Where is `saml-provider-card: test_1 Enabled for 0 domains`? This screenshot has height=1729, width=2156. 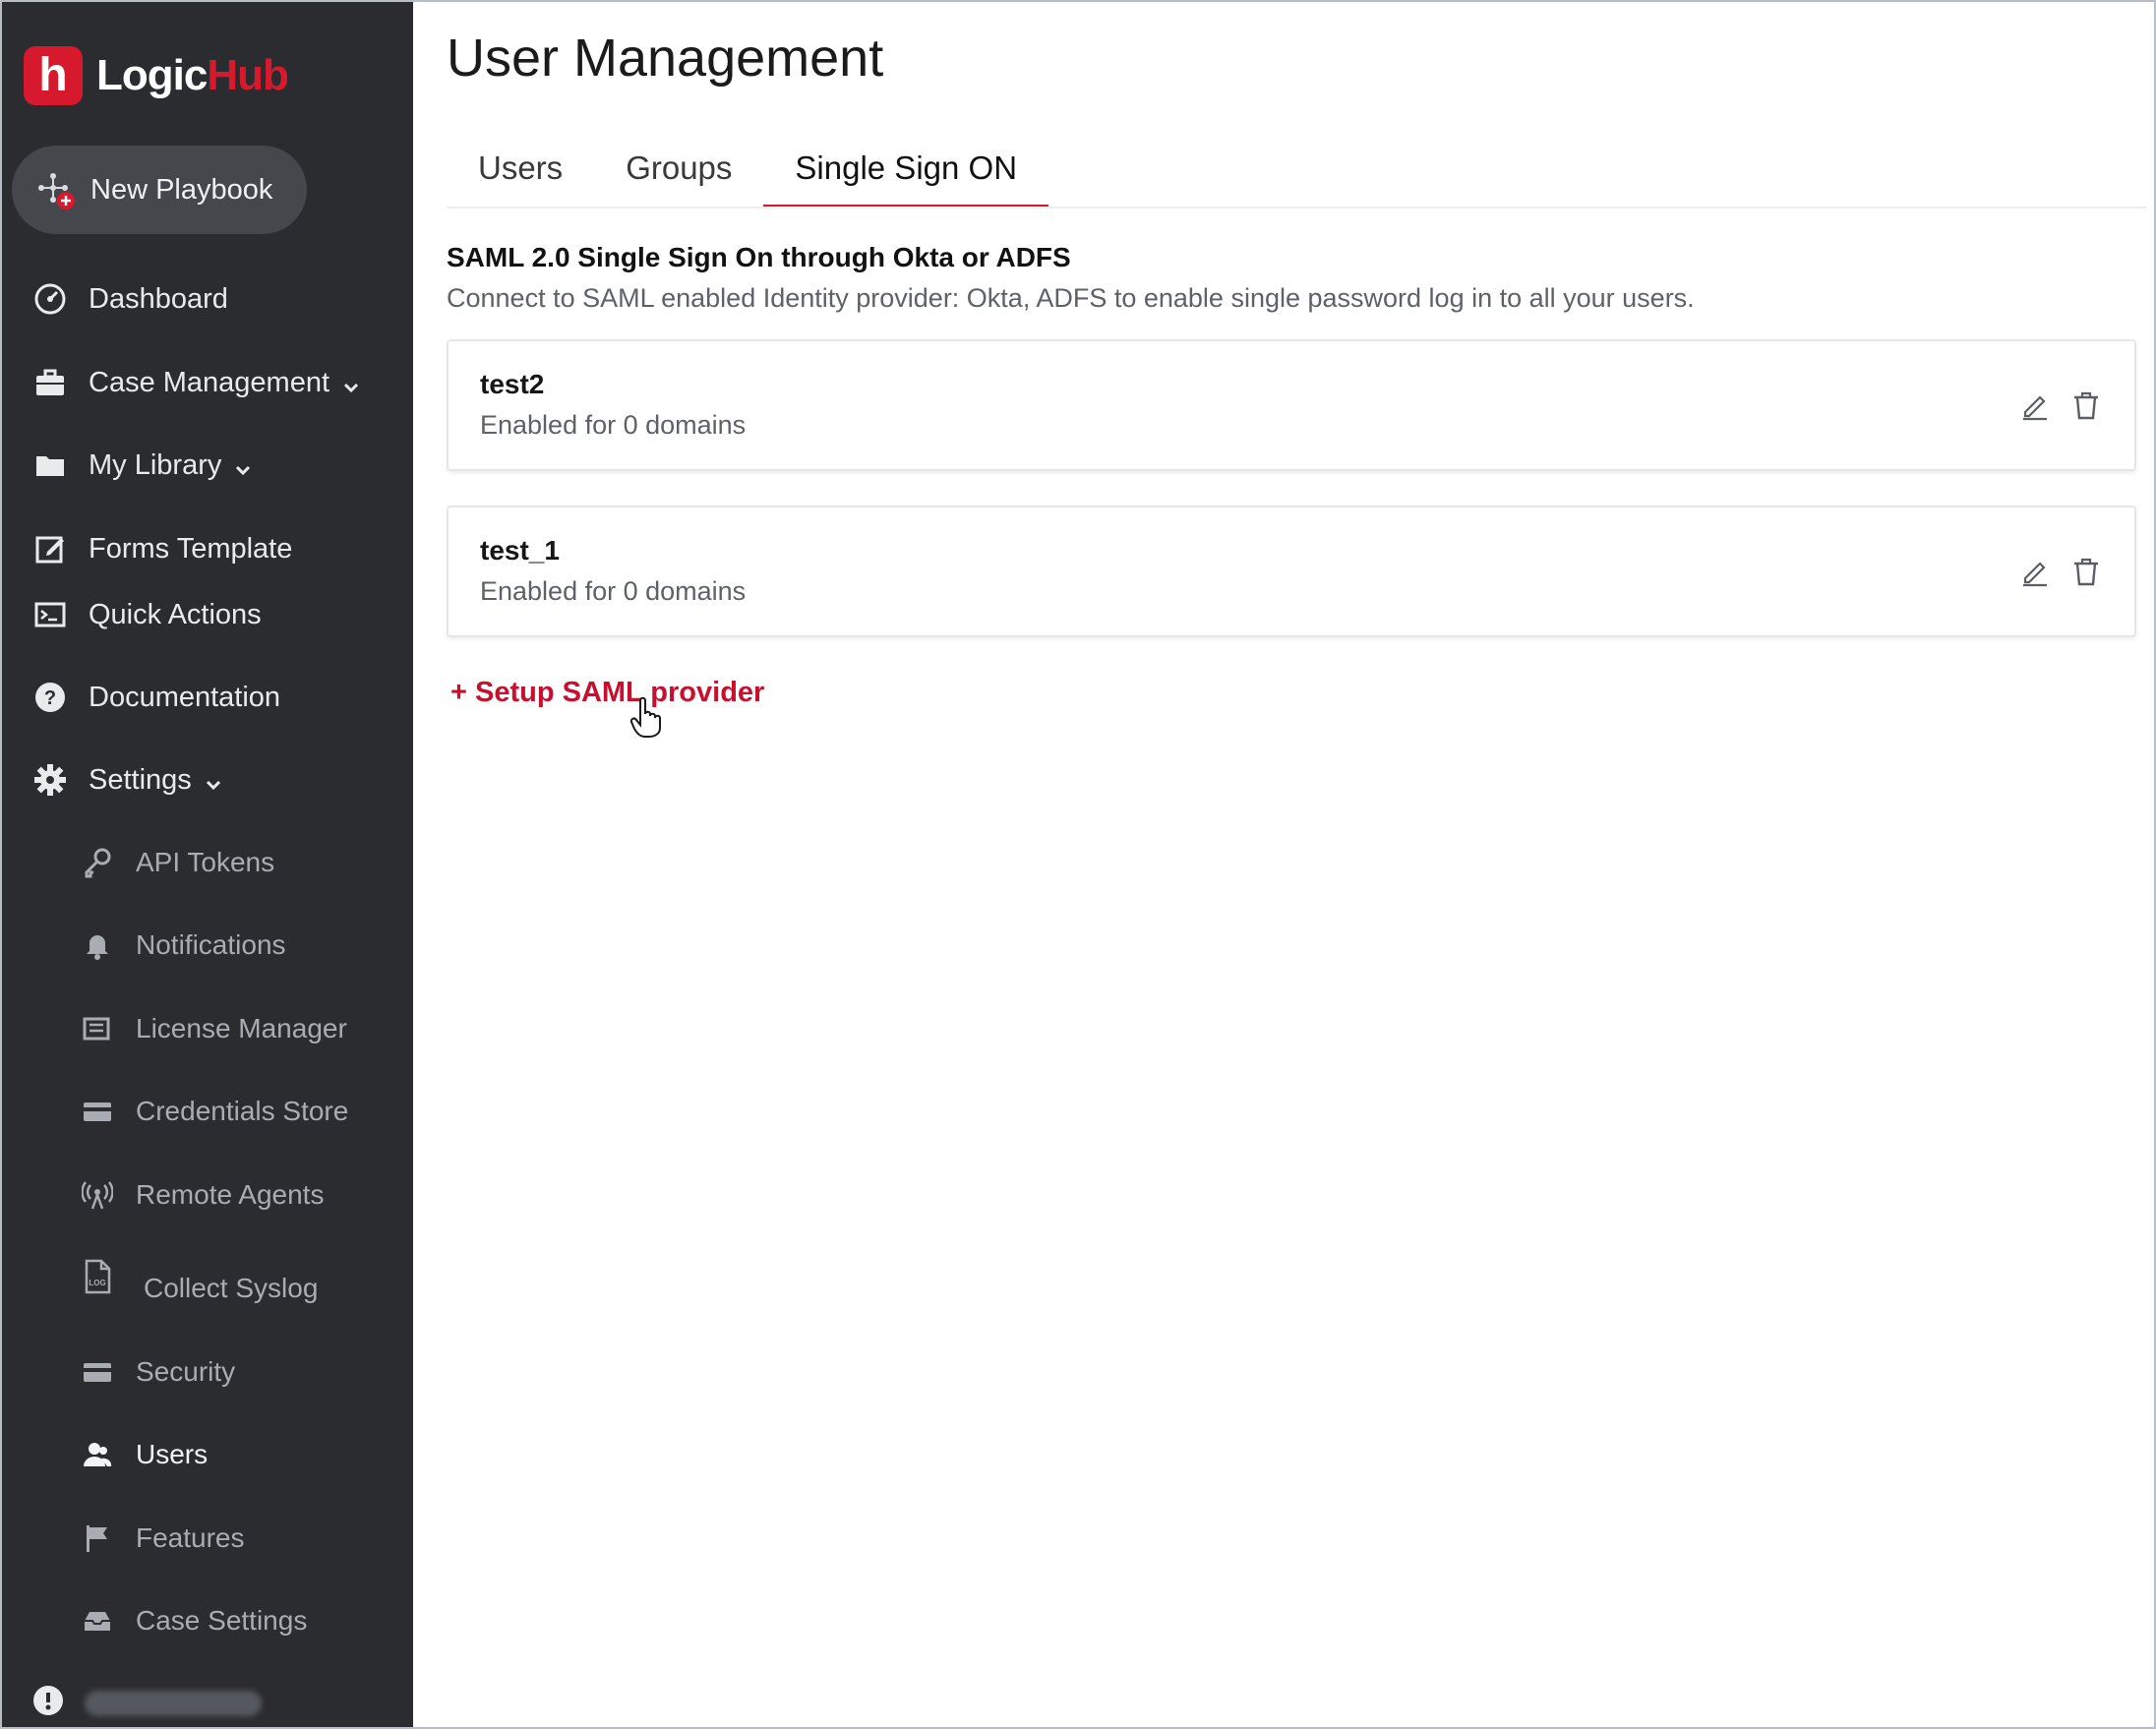
saml-provider-card: test_1 Enabled for 0 domains is located at coordinates (1291, 571).